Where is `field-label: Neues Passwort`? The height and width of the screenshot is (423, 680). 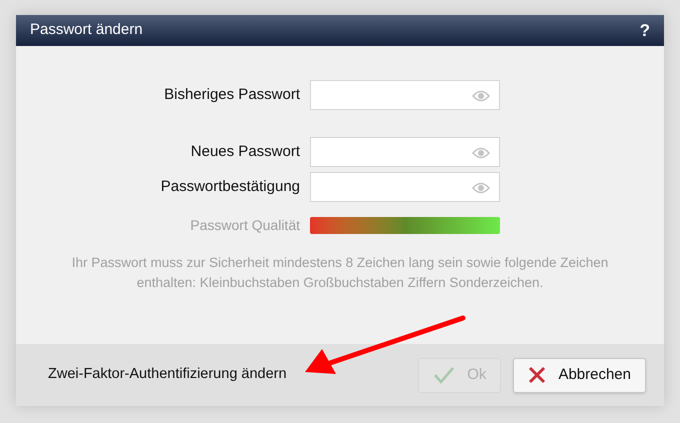
field-label: Neues Passwort is located at coordinates (245, 152).